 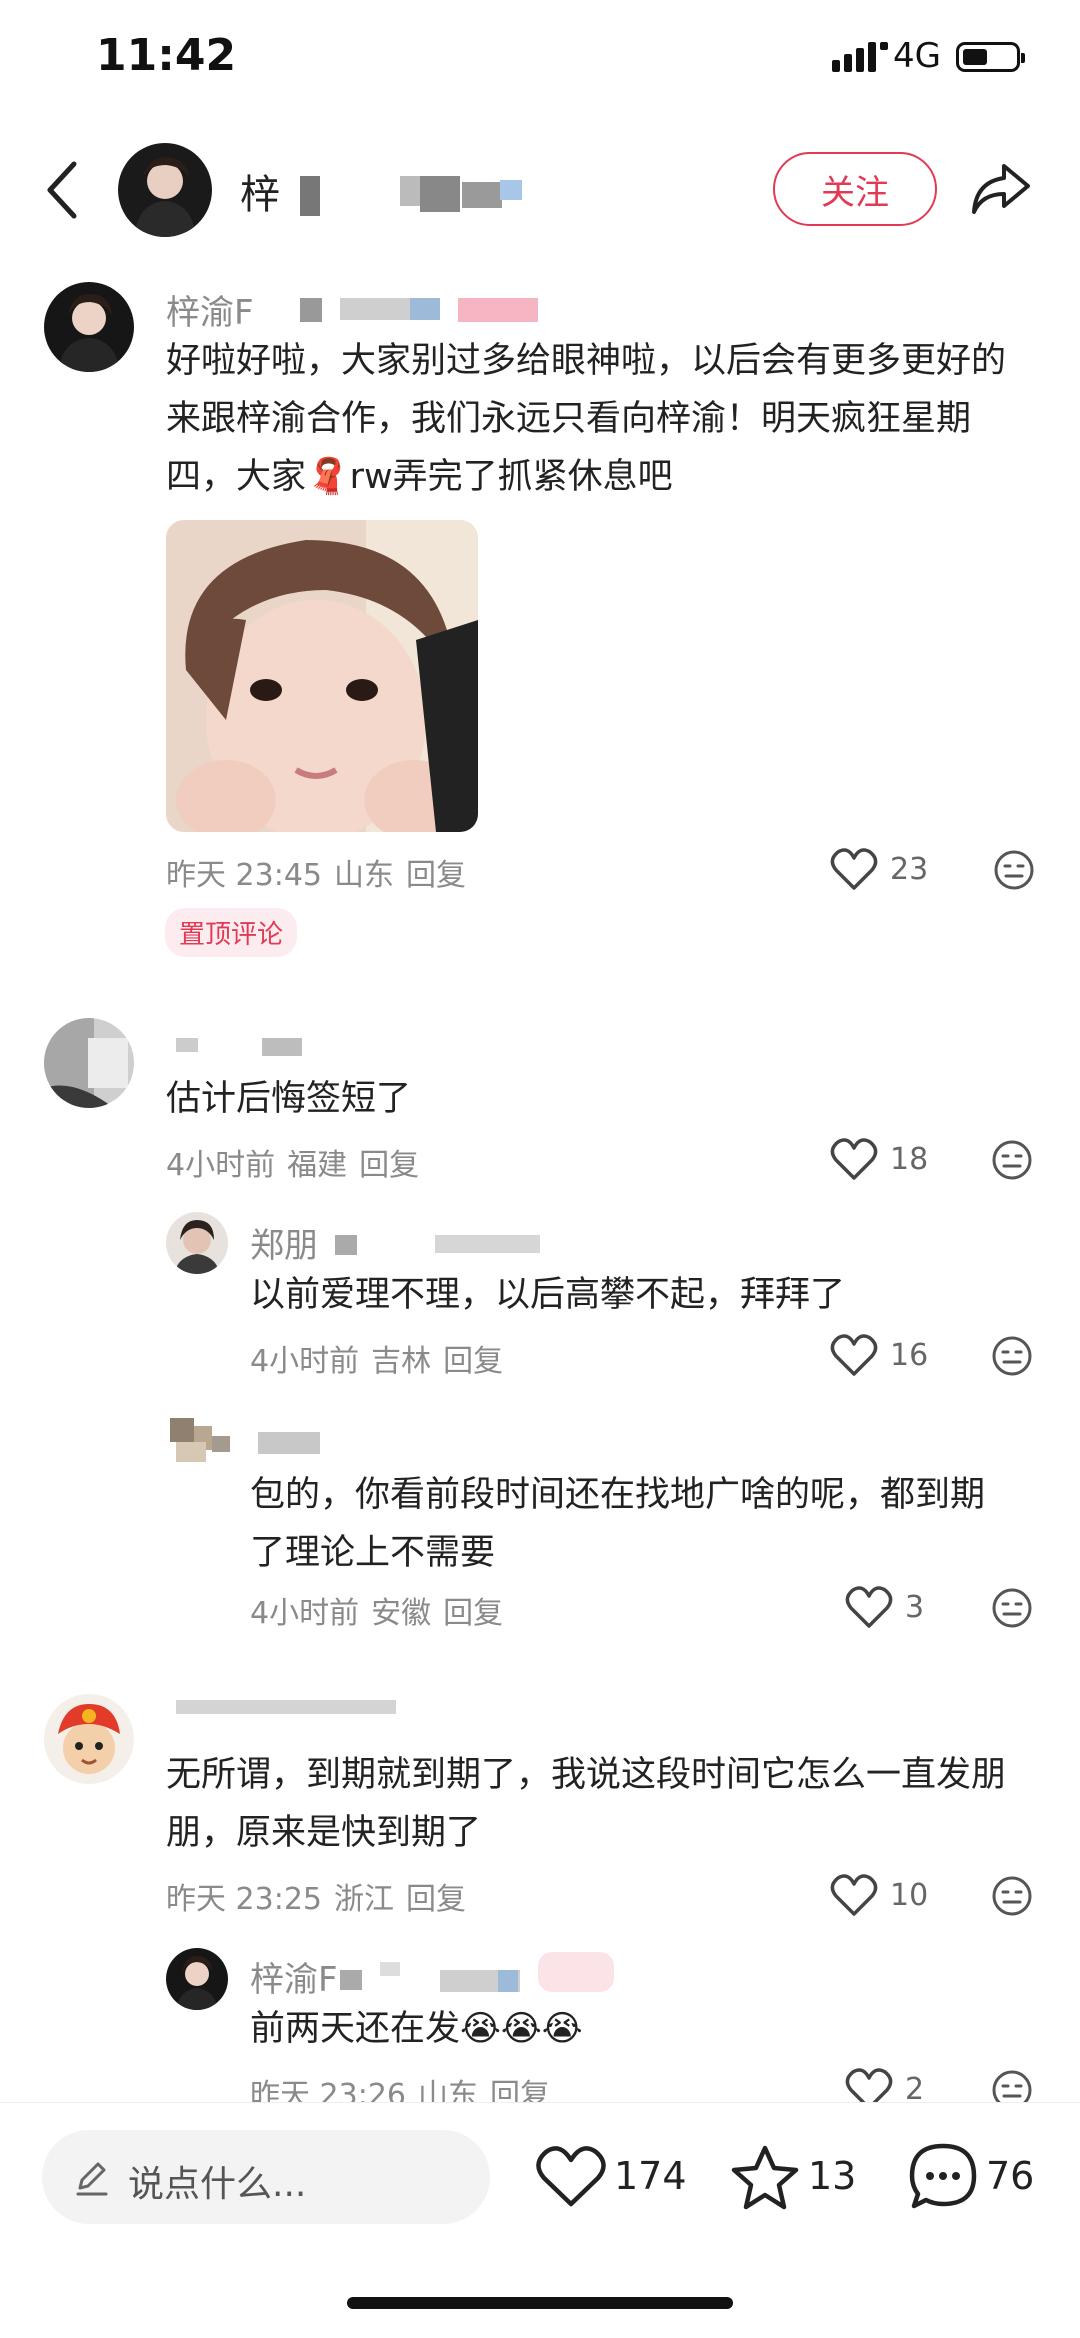 What do you see at coordinates (284, 1242) in the screenshot?
I see `reply-username: 郑朋` at bounding box center [284, 1242].